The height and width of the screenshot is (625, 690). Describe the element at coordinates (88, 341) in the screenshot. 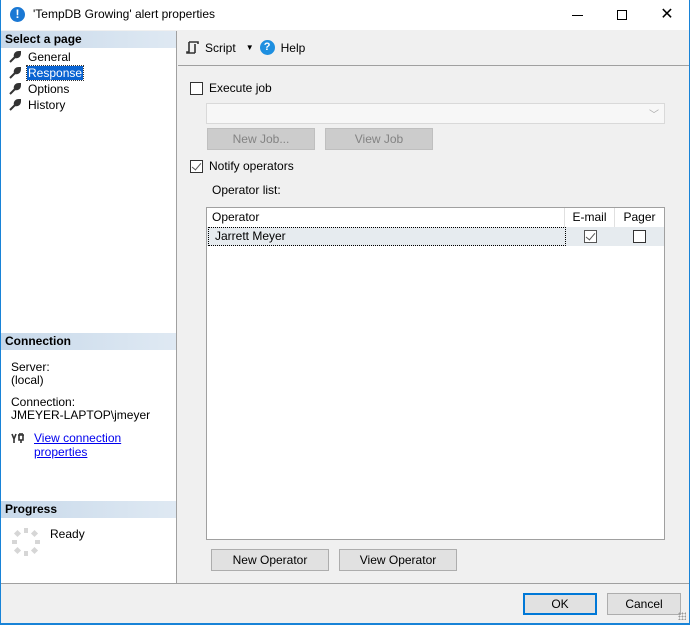

I see `connection-header: Connection` at that location.